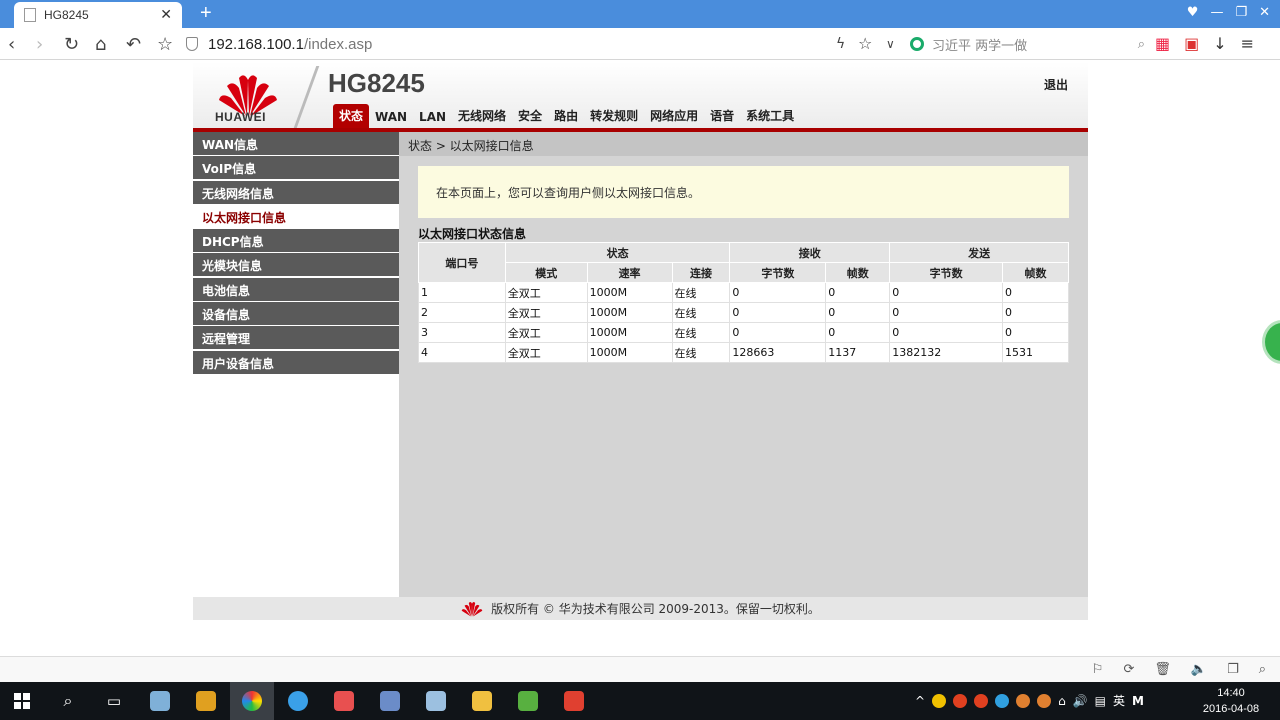  What do you see at coordinates (296, 338) in the screenshot?
I see `sidebar-item-remote-management: 远程管理` at bounding box center [296, 338].